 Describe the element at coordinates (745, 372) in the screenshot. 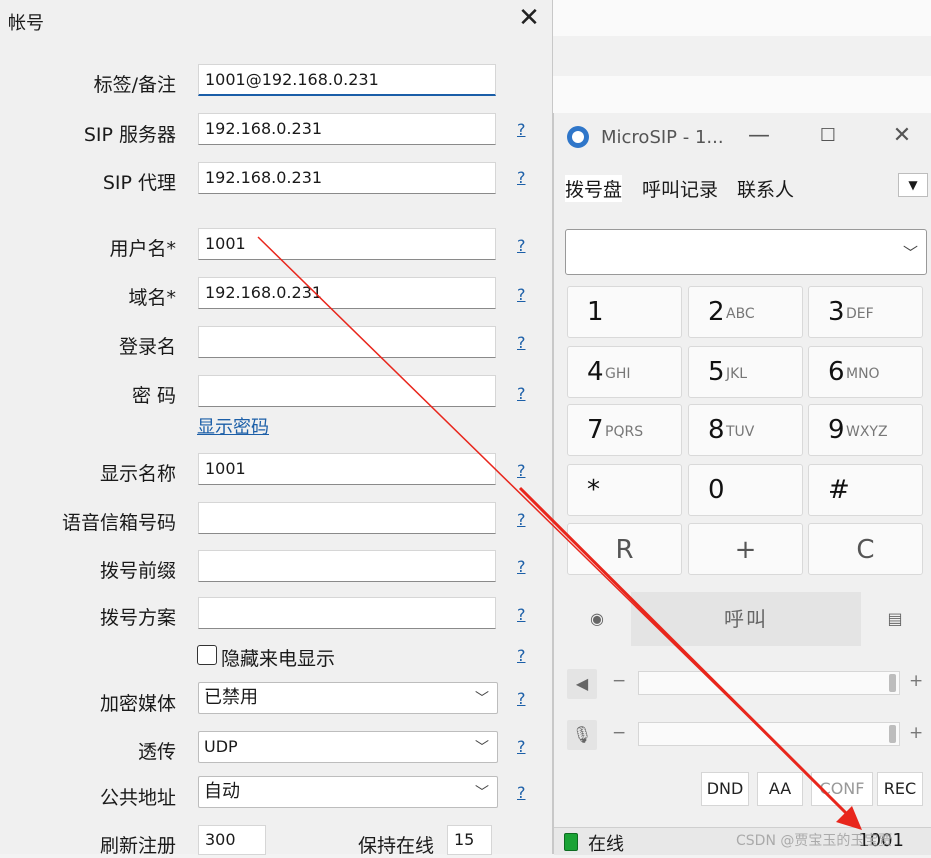

I see `key-5: 5 JKL` at that location.